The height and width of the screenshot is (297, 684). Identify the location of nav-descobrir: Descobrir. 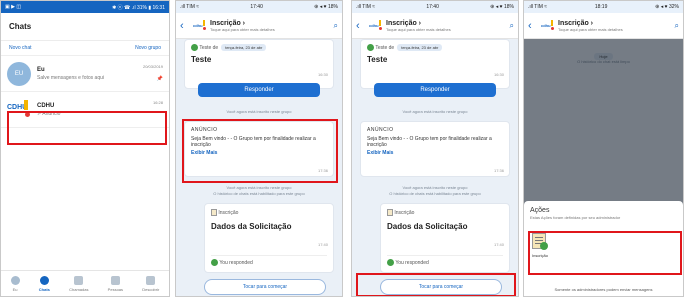
(150, 283).